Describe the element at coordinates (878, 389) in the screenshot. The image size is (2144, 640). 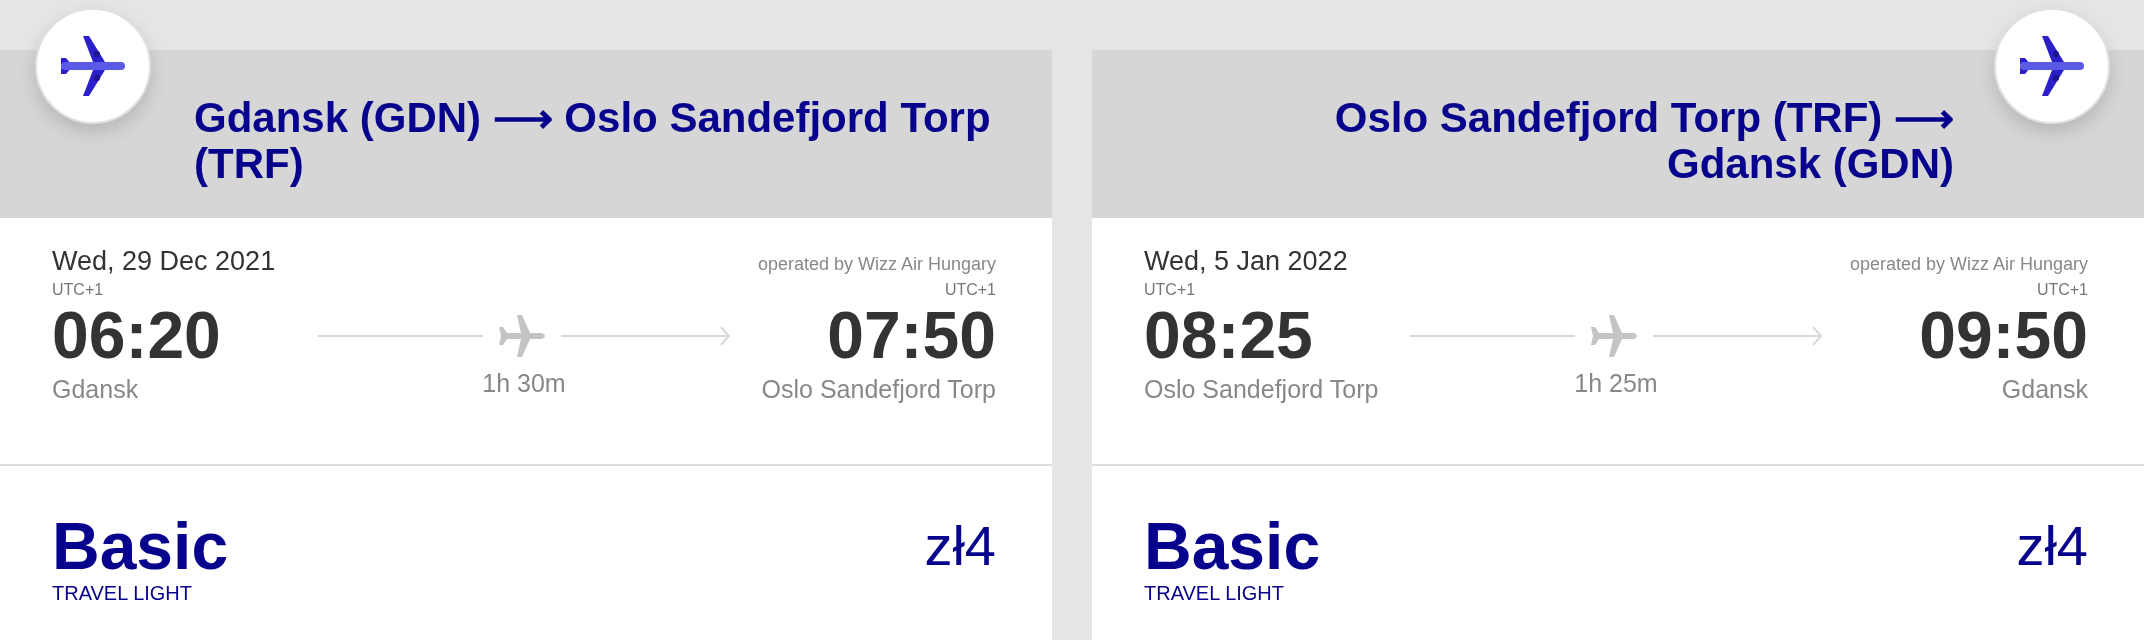
I see `arrival-city: Oslo Sandefjord Torp` at that location.